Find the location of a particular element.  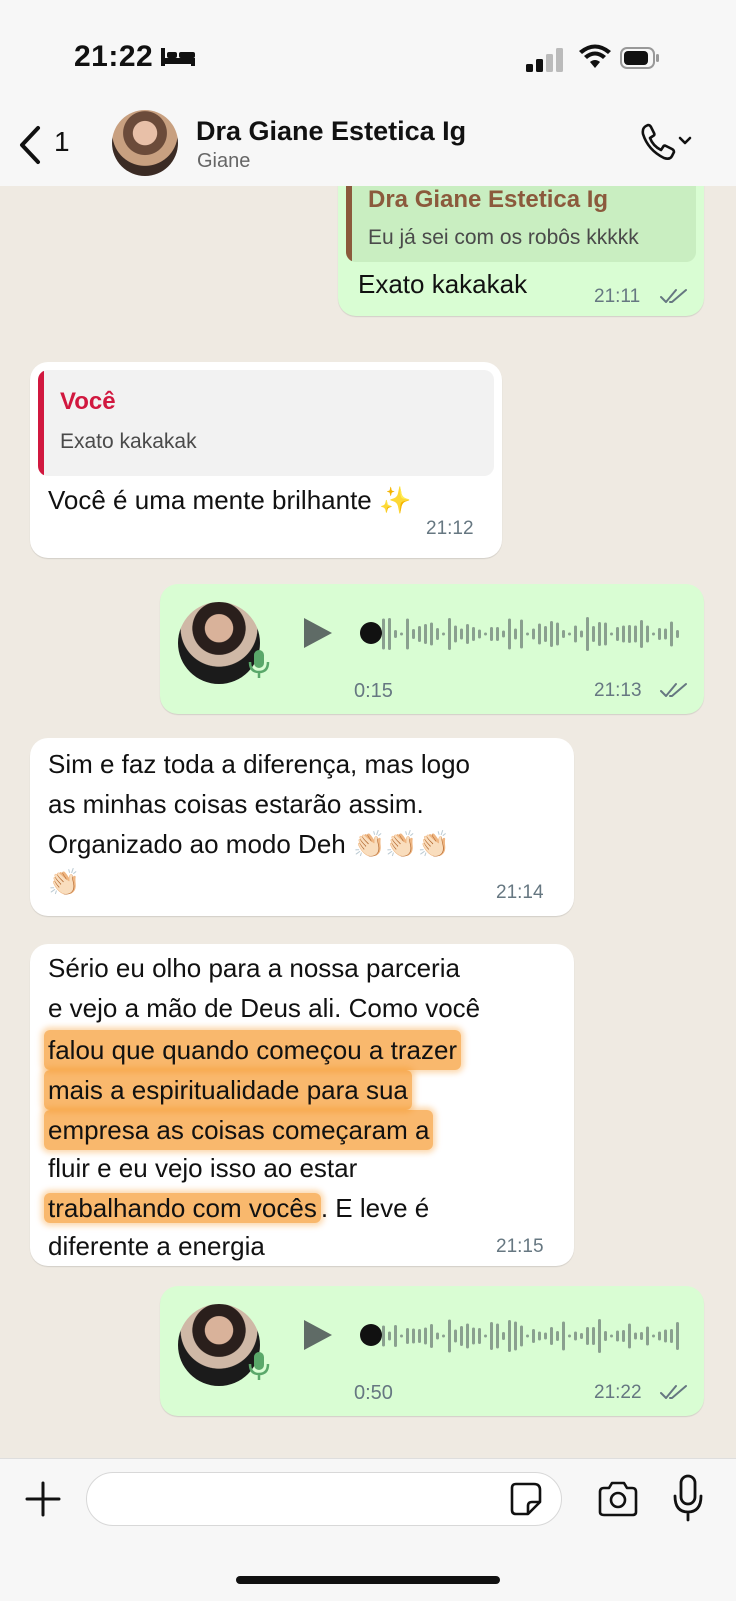

message-text: Exato kakakak is located at coordinates (443, 284).